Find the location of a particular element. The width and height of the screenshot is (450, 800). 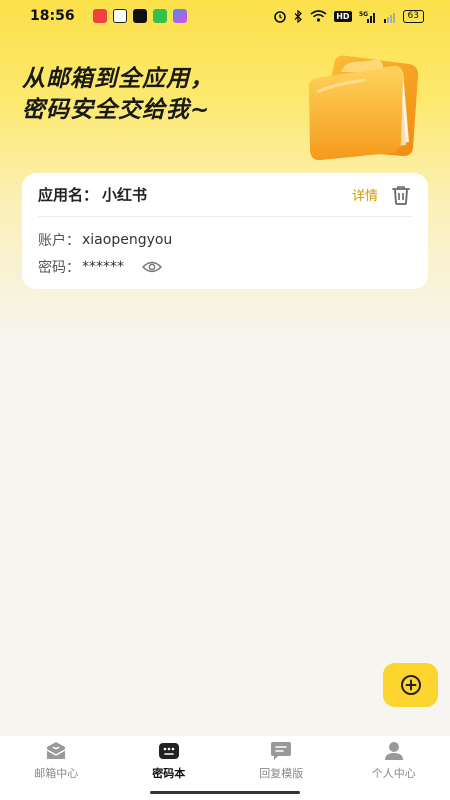

show-password-eye-icon is located at coordinates (152, 267).